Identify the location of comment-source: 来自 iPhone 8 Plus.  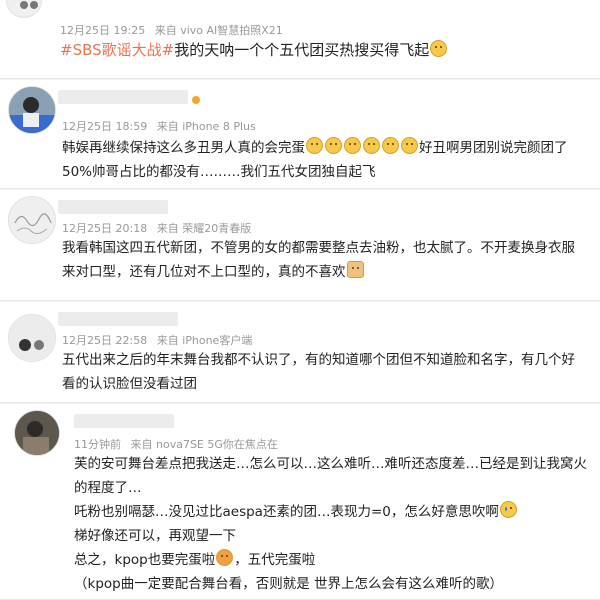
(206, 126).